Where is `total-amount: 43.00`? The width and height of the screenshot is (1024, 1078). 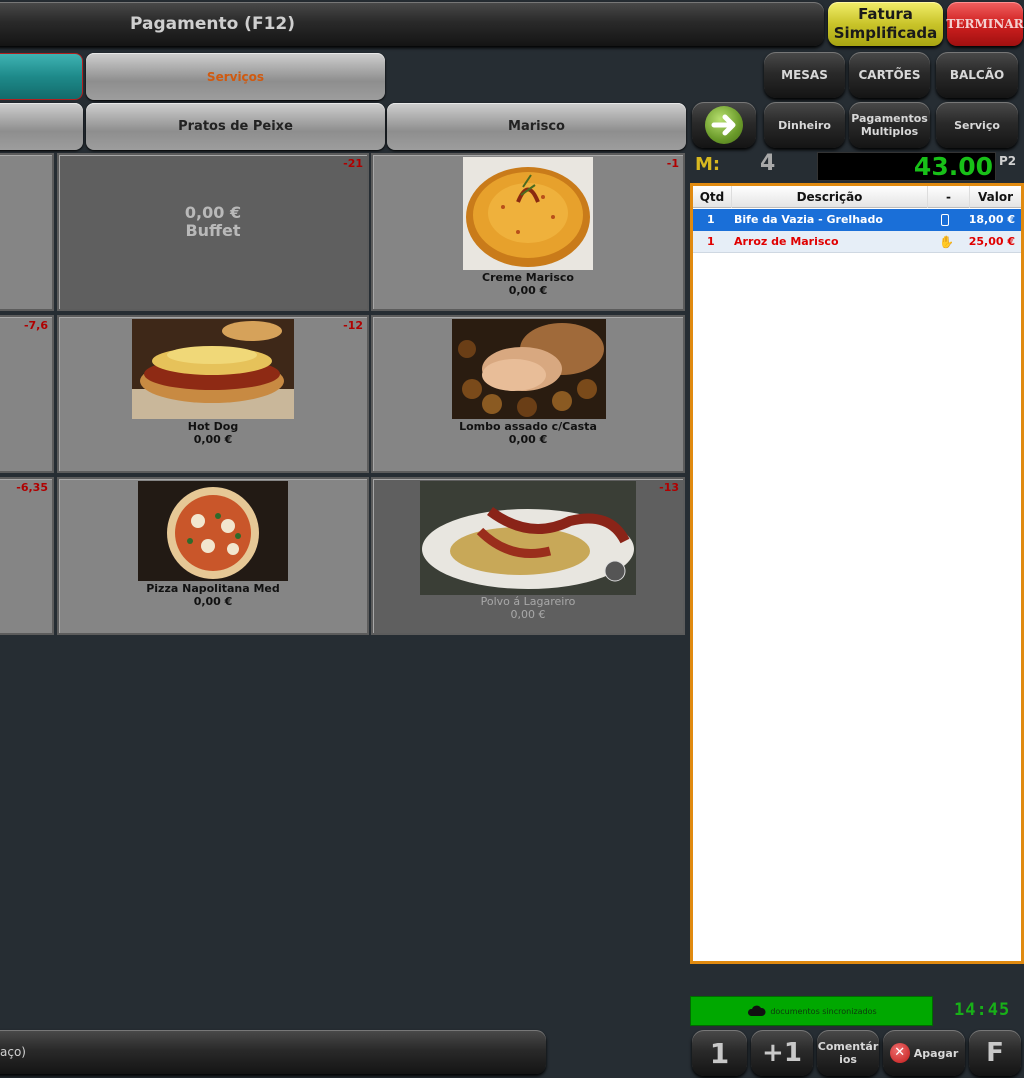
total-amount: 43.00 is located at coordinates (953, 166).